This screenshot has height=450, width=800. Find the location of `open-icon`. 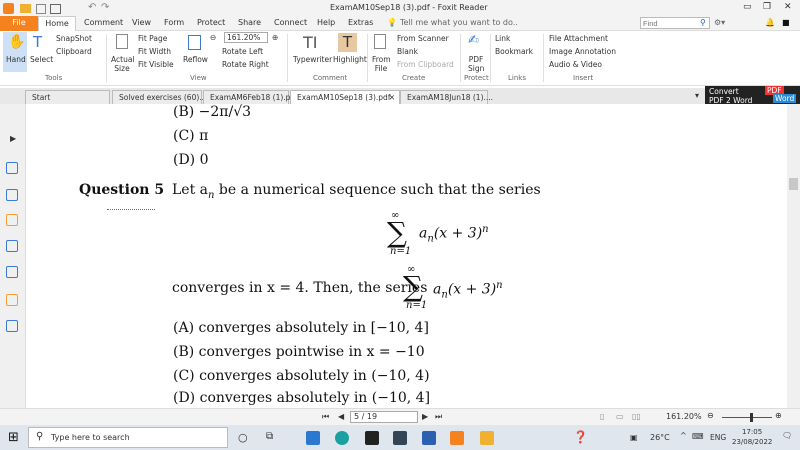

open-icon is located at coordinates (25, 8).